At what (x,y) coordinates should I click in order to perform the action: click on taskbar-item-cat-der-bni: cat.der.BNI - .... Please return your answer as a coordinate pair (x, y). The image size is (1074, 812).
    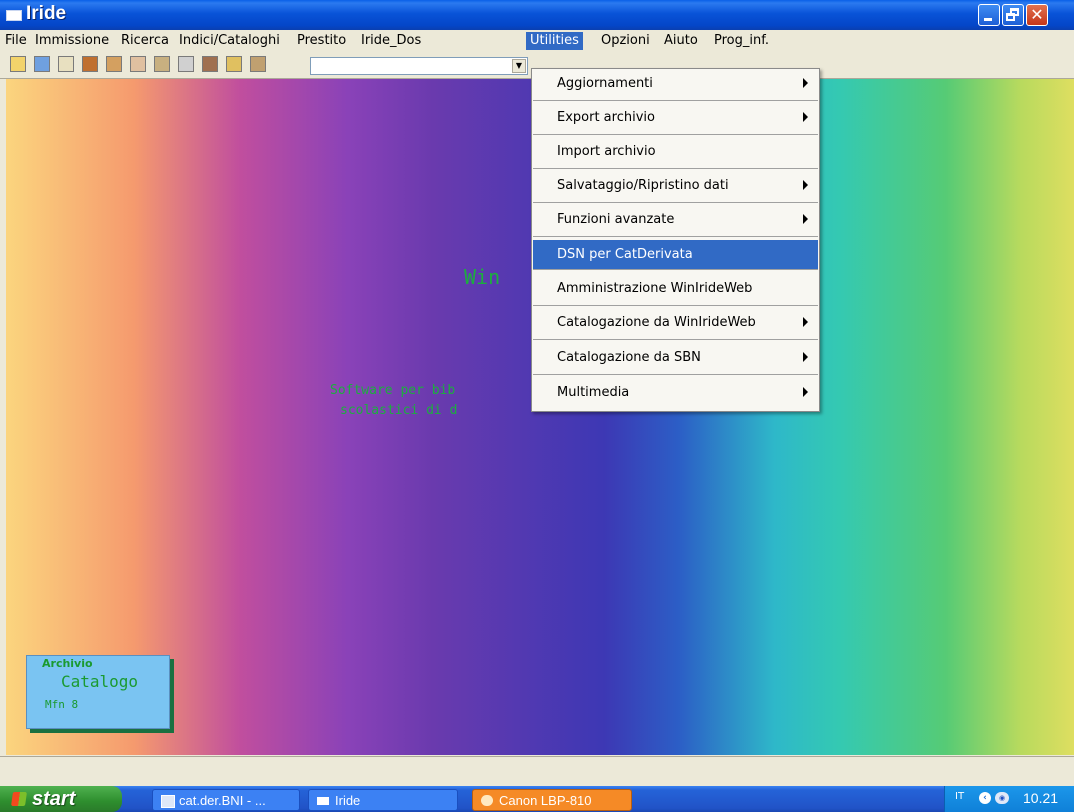
    Looking at the image, I should click on (226, 800).